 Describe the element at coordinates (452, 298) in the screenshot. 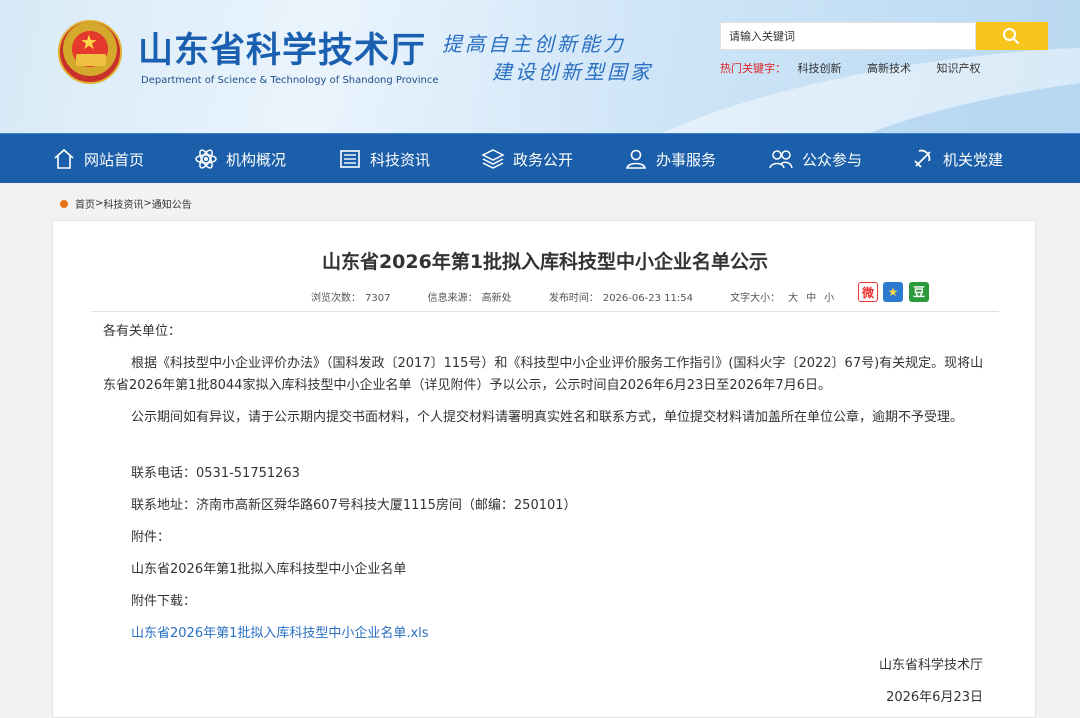

I see `source-label: 信息来源：` at that location.